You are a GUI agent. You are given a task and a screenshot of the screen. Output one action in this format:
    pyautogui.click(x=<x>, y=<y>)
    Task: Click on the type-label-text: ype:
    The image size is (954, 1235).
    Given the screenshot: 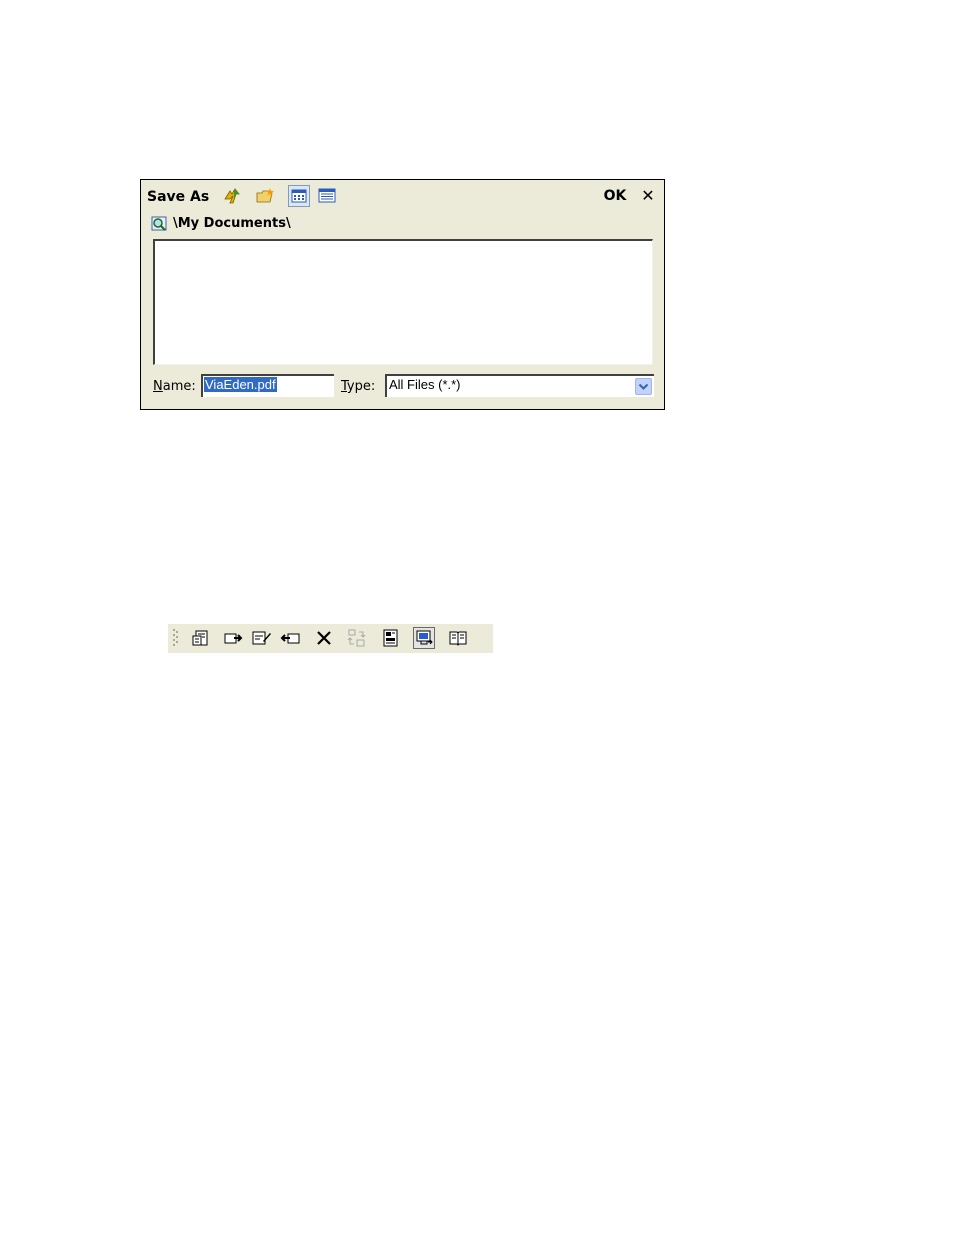 What is the action you would take?
    pyautogui.click(x=361, y=386)
    